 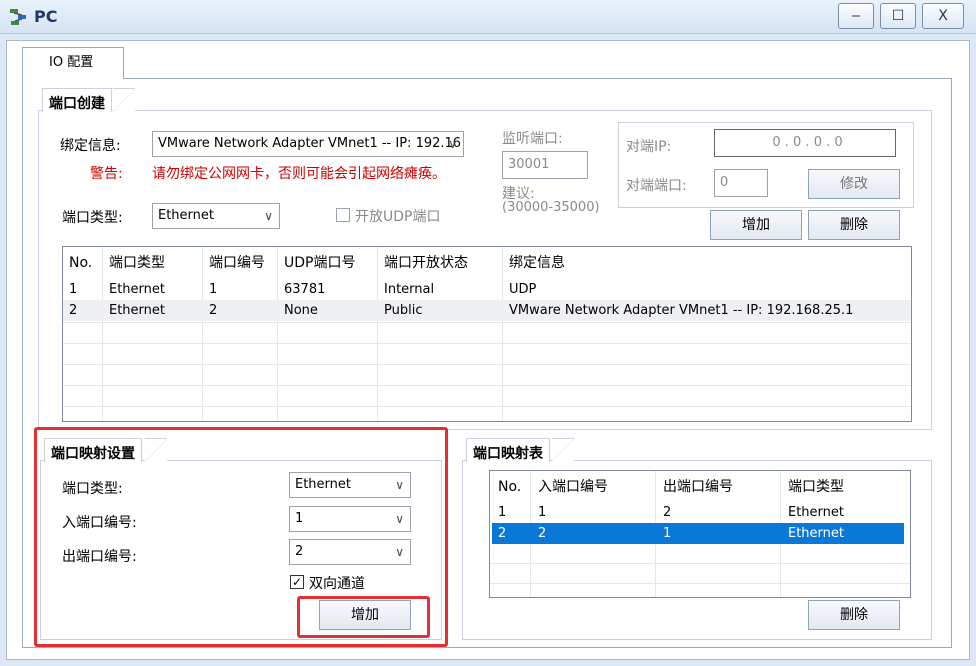 I want to click on table-row-selected: 2 2 1 Ethernet, so click(x=698, y=533).